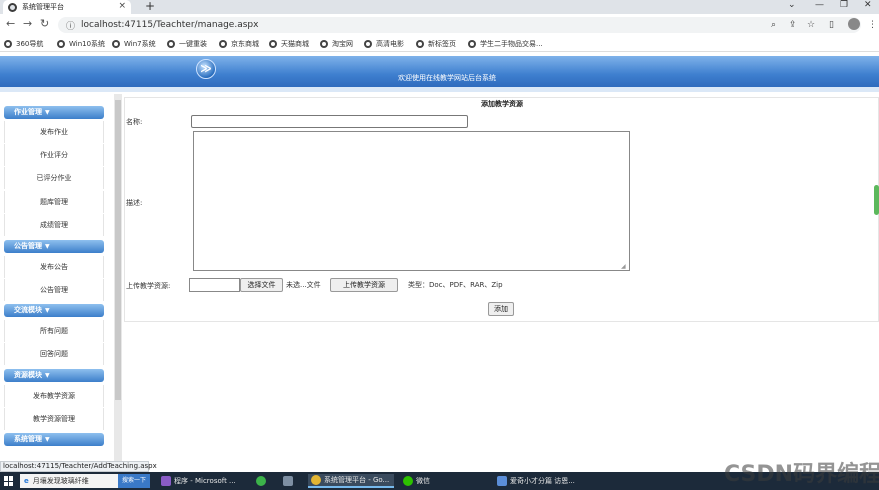 The height and width of the screenshot is (490, 879). I want to click on maximize-icon: ❐, so click(844, 5).